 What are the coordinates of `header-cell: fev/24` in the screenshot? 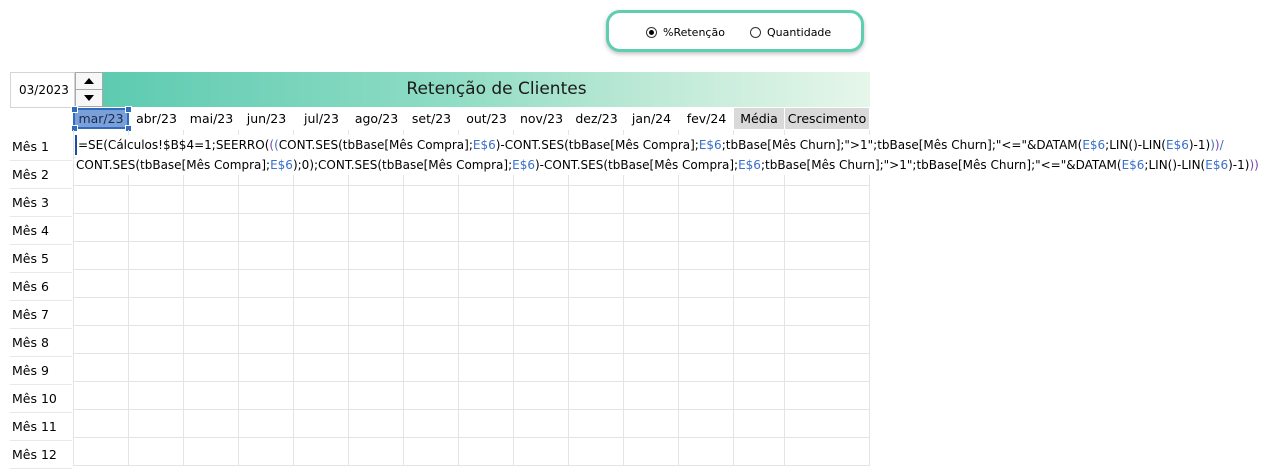 It's located at (706, 118).